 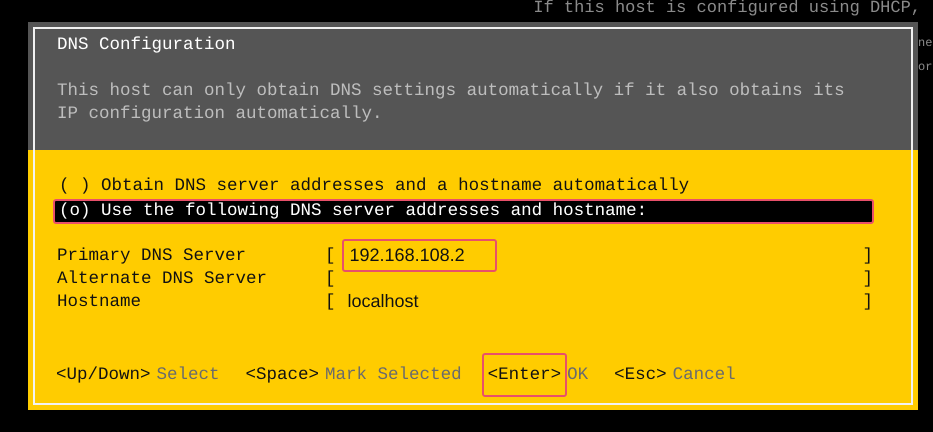 What do you see at coordinates (383, 301) in the screenshot?
I see `field-value: localhost` at bounding box center [383, 301].